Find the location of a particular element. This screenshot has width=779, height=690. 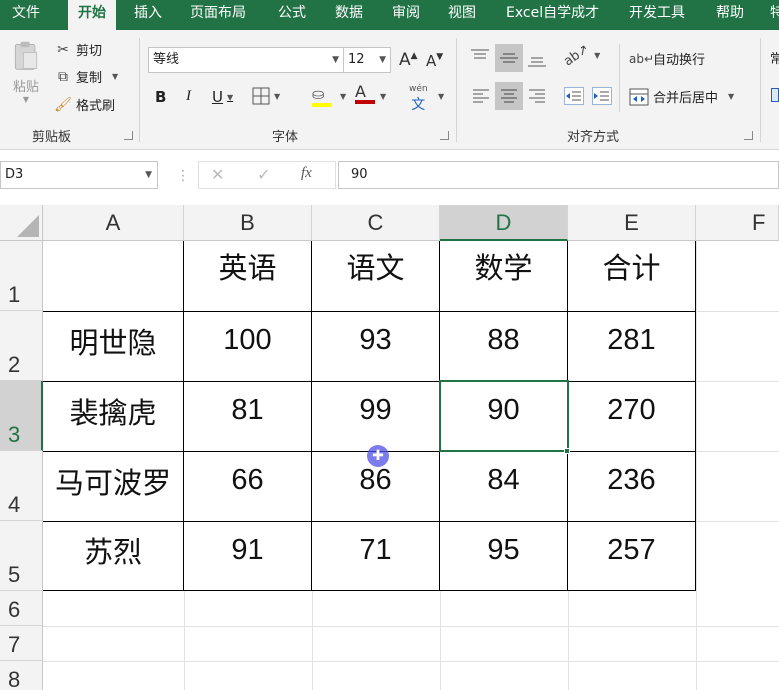

format-painter-button: 🖌 格式刷 is located at coordinates (84, 105).